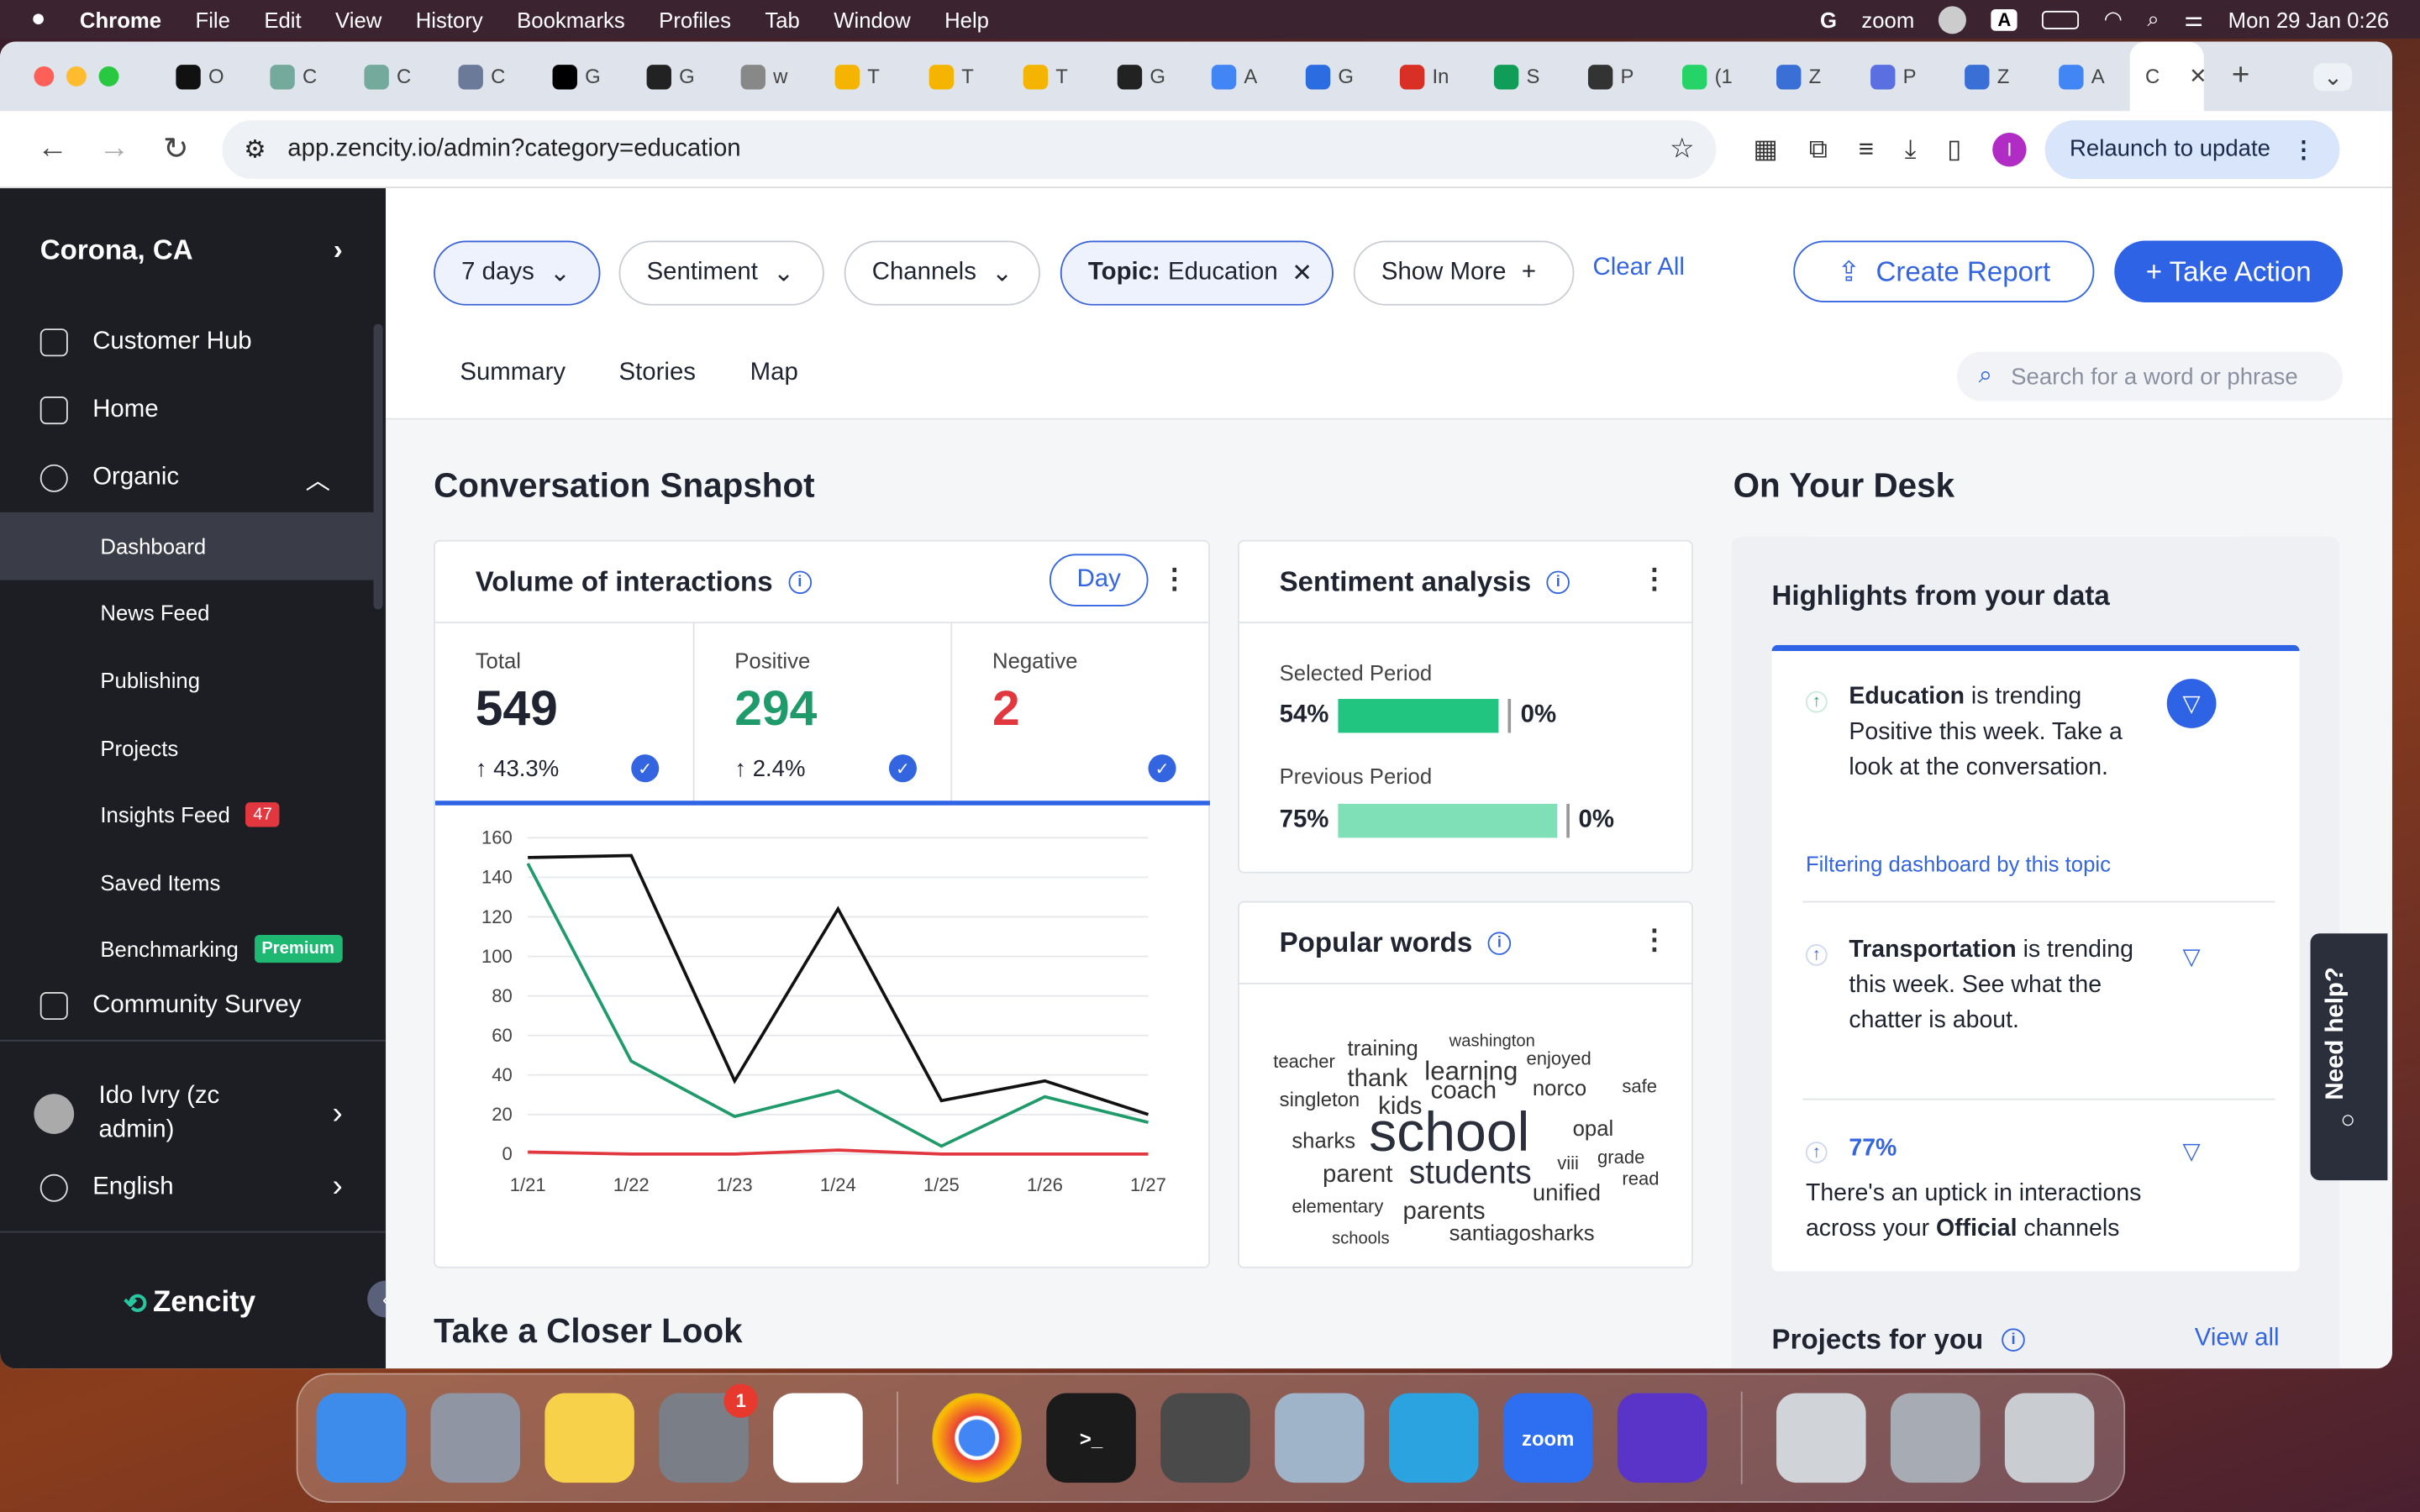 The width and height of the screenshot is (2420, 1512). Describe the element at coordinates (1682, 149) in the screenshot. I see `bookmark-star-icon: ☆` at that location.